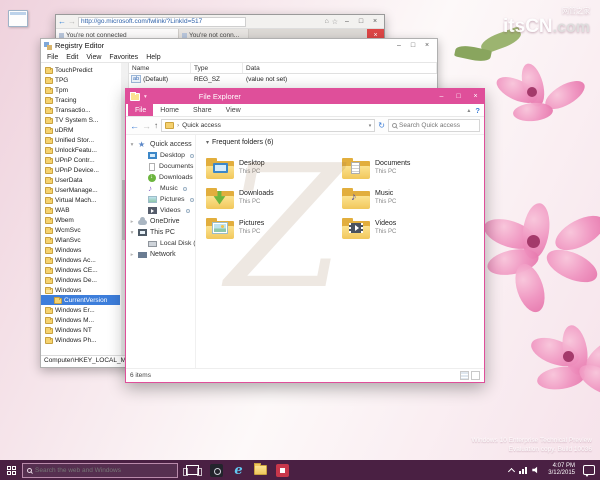 This screenshot has height=480, width=600. What do you see at coordinates (80, 330) in the screenshot?
I see `registry-tree-item: Windows NT` at bounding box center [80, 330].